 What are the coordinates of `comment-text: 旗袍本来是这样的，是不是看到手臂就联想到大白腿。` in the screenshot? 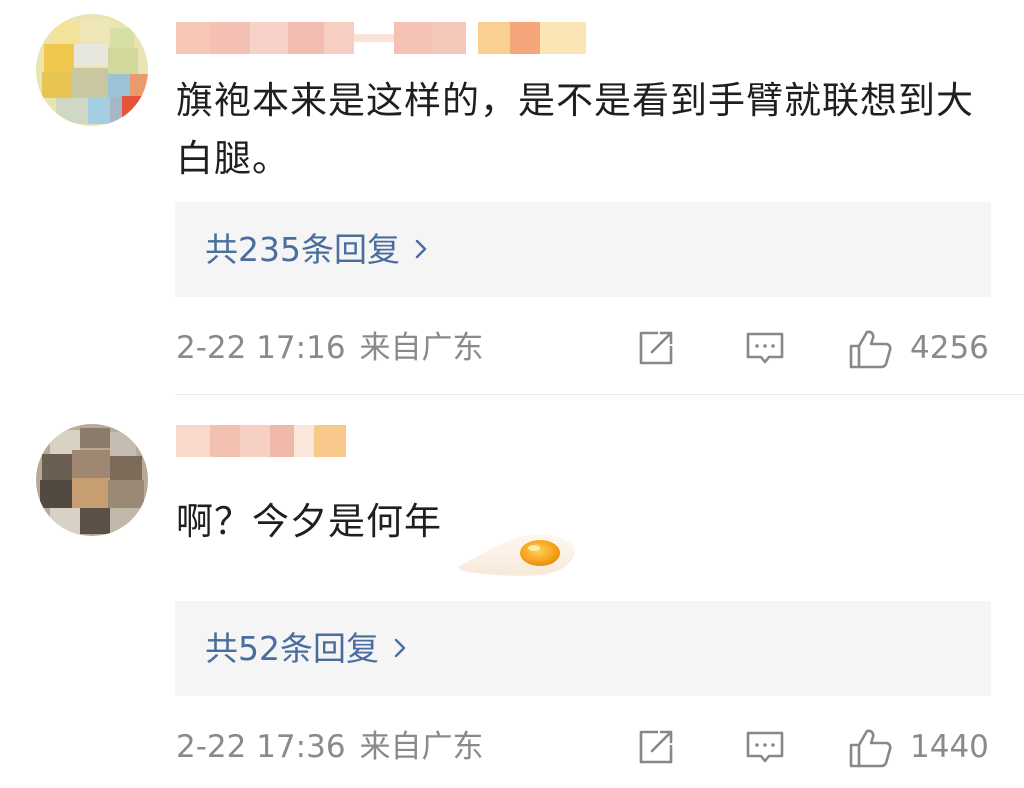 It's located at (575, 129).